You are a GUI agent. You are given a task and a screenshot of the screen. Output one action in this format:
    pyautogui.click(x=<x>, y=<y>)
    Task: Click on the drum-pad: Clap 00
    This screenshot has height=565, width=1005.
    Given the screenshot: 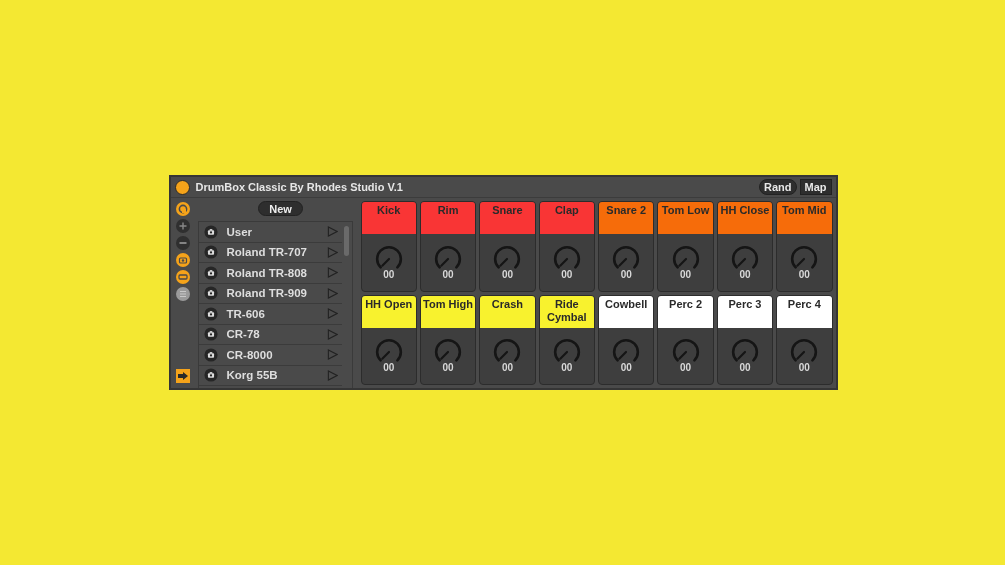 What is the action you would take?
    pyautogui.click(x=566, y=246)
    